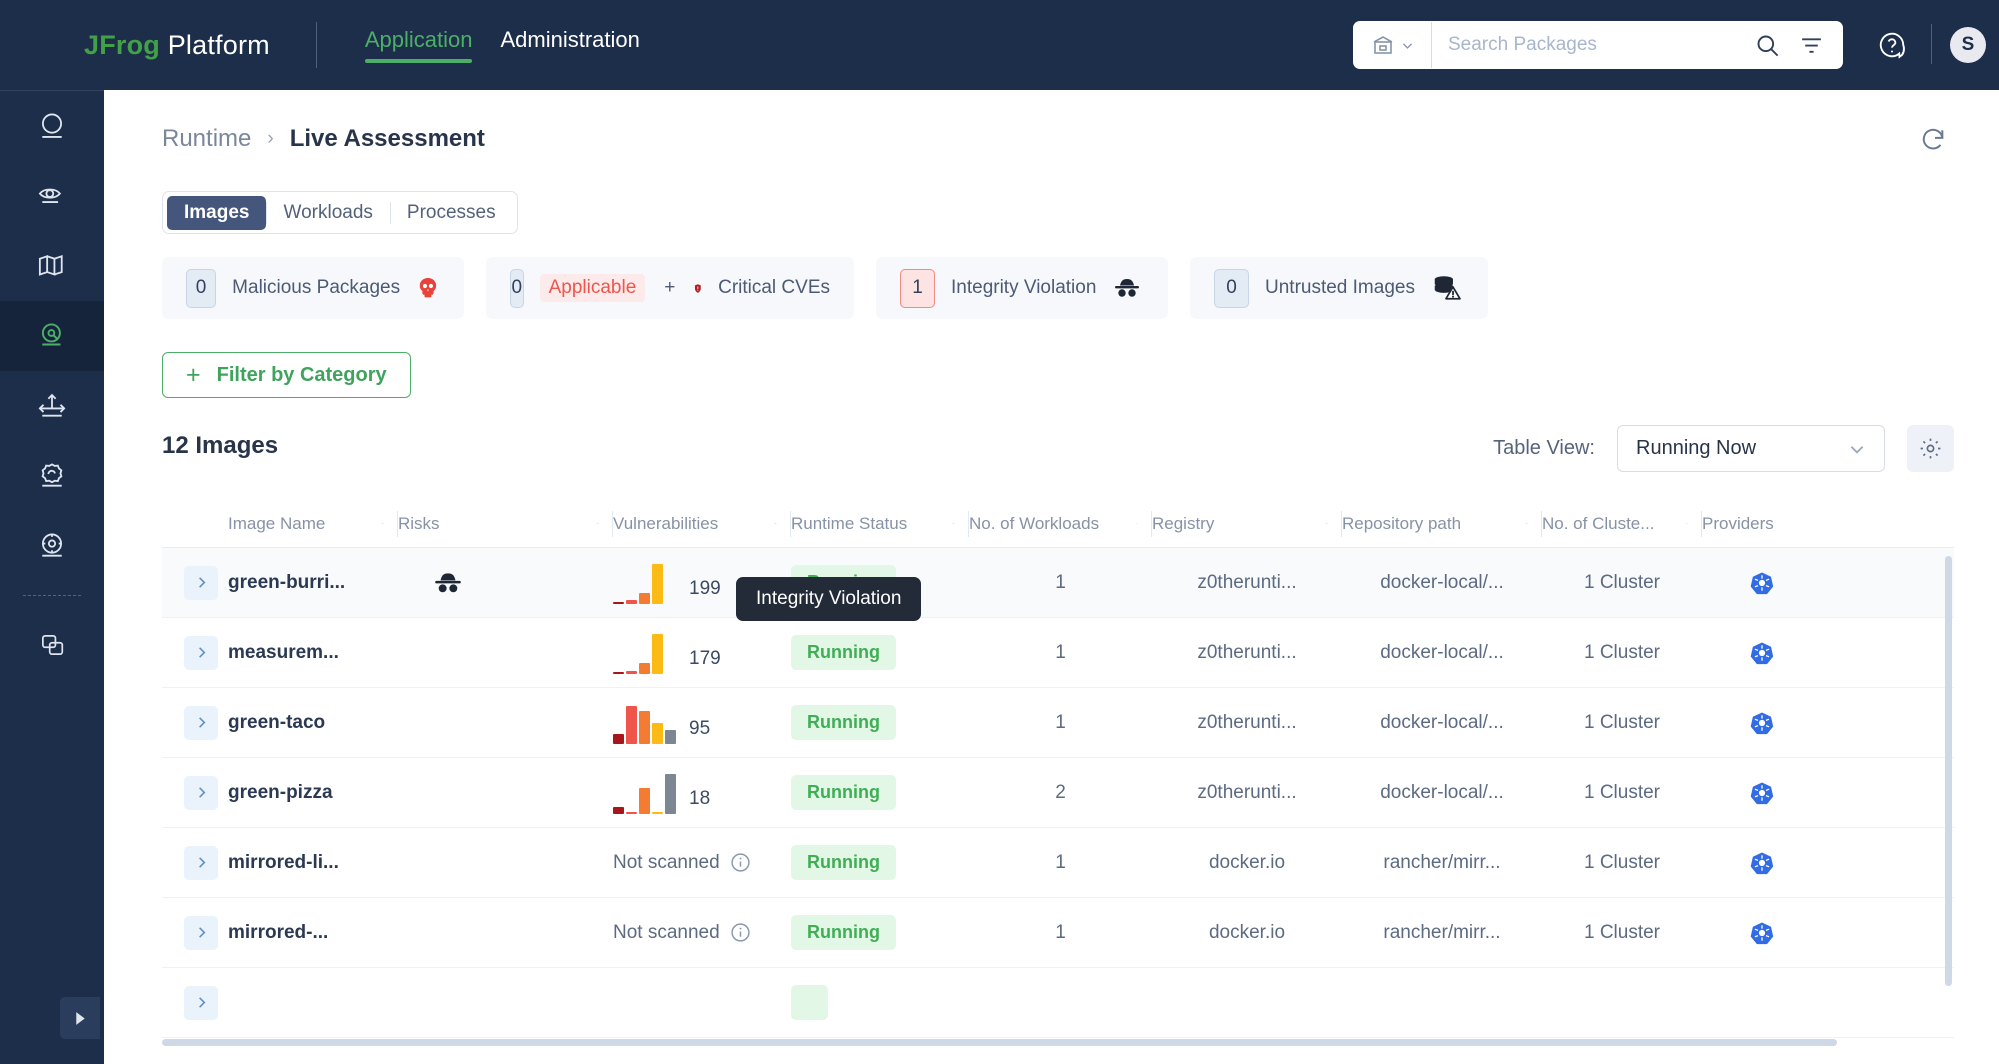 Image resolution: width=1999 pixels, height=1064 pixels. I want to click on card-integrity-violation: 1 Integrity Violation, so click(1022, 288).